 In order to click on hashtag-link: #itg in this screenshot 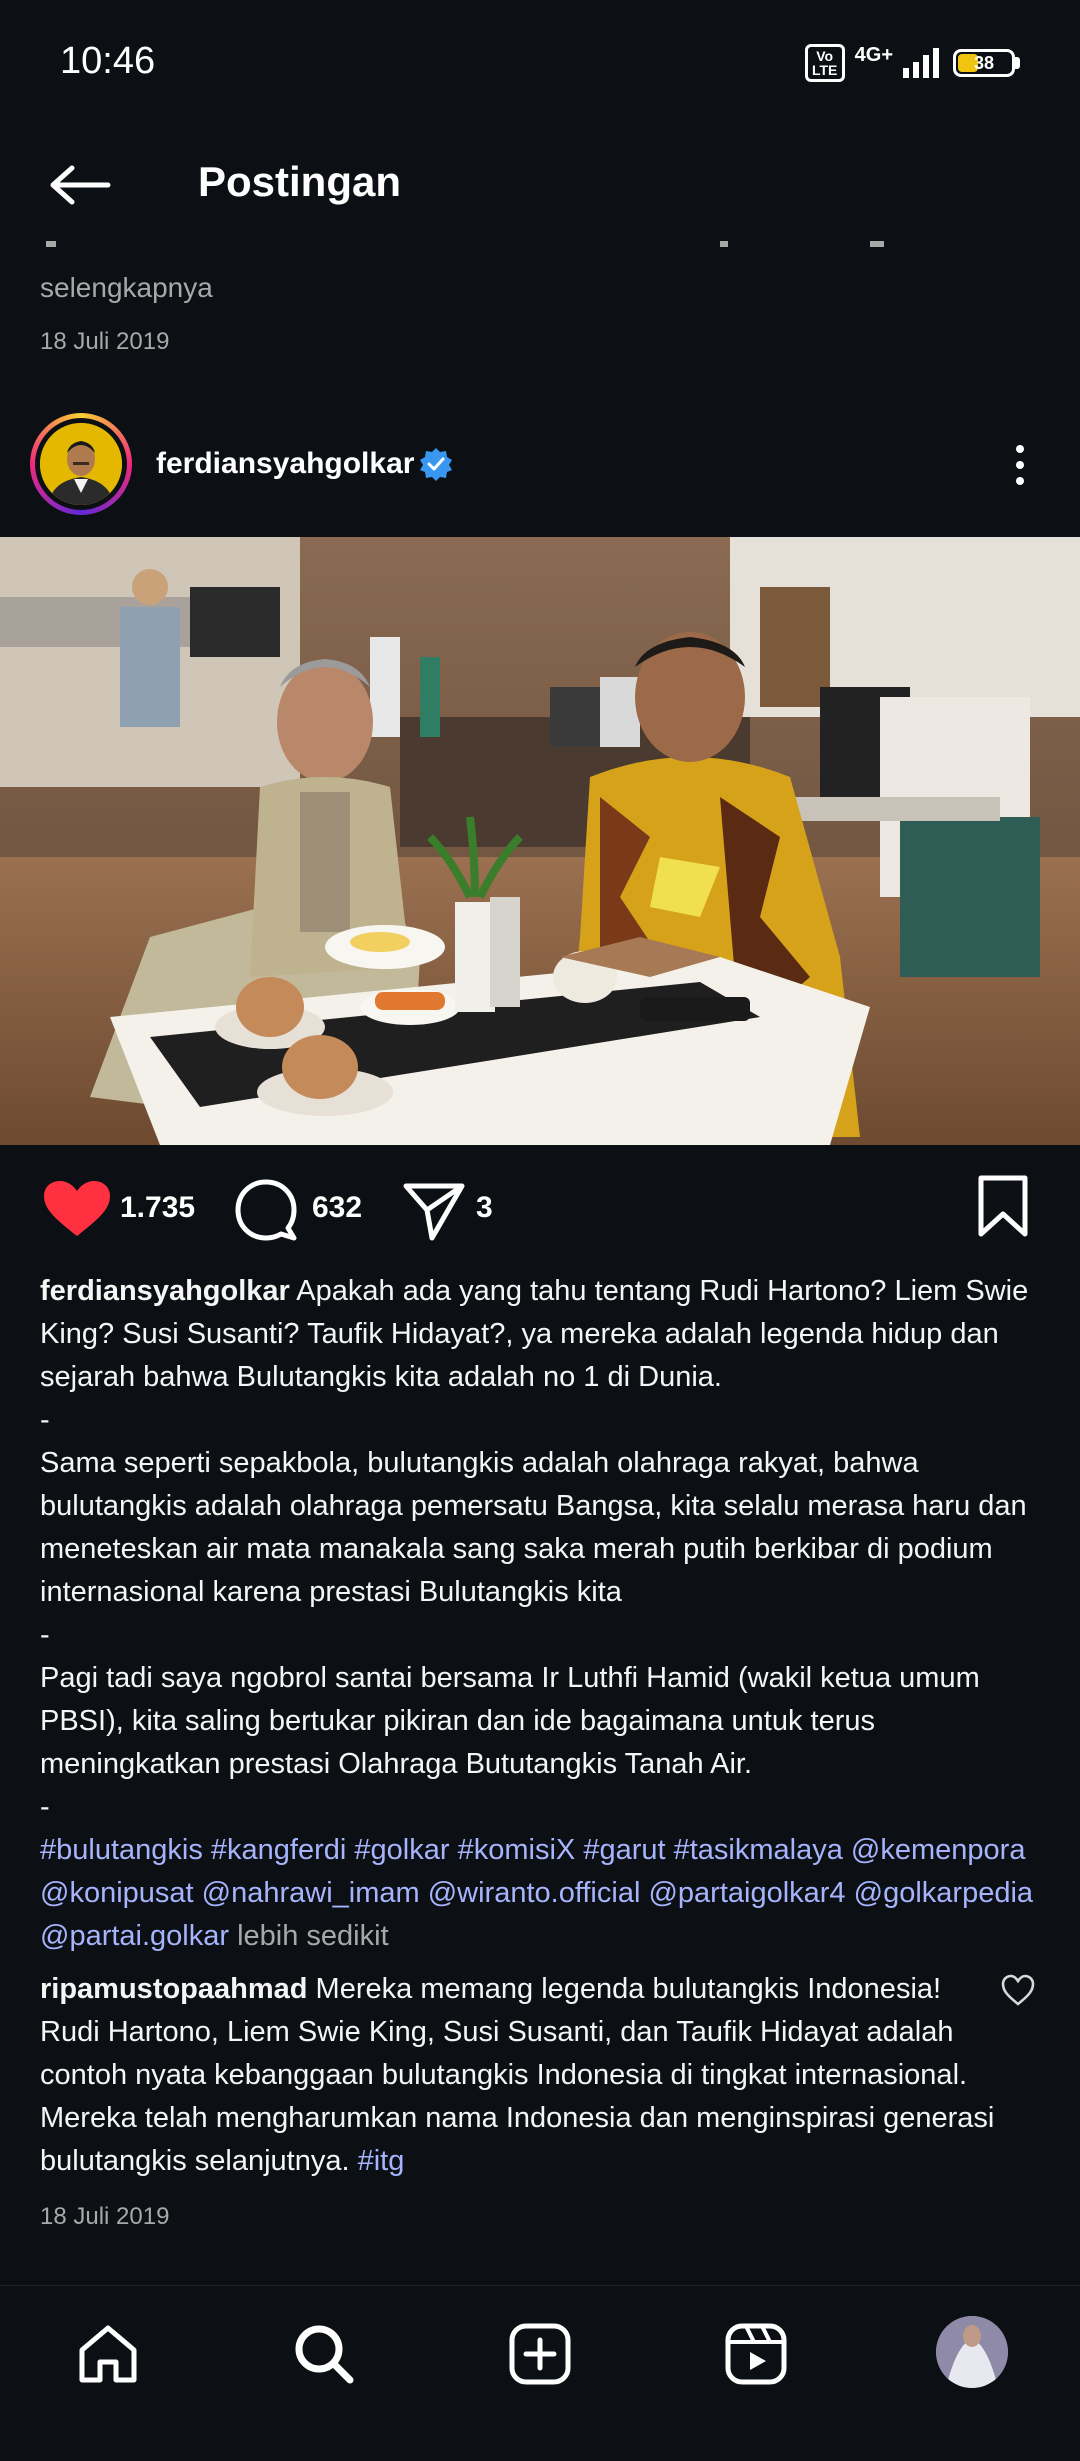, I will do `click(381, 2161)`.